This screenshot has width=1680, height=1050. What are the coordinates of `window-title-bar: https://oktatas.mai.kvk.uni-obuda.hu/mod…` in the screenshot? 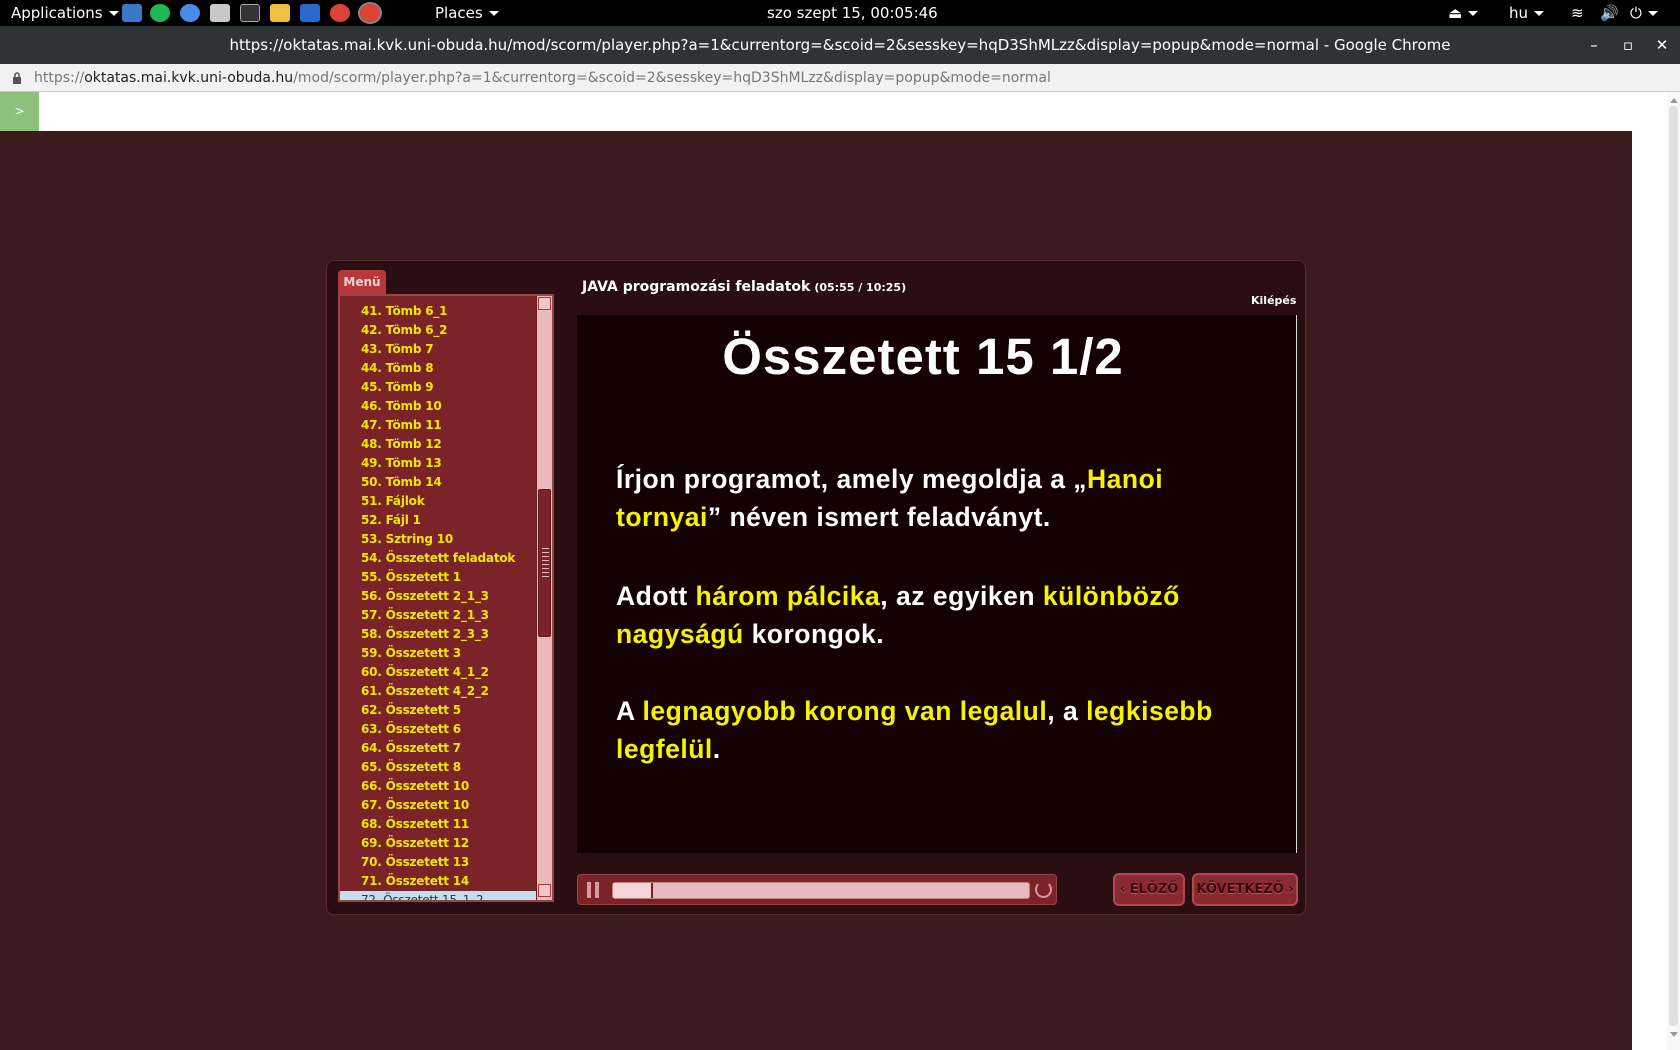 It's located at (840, 45).